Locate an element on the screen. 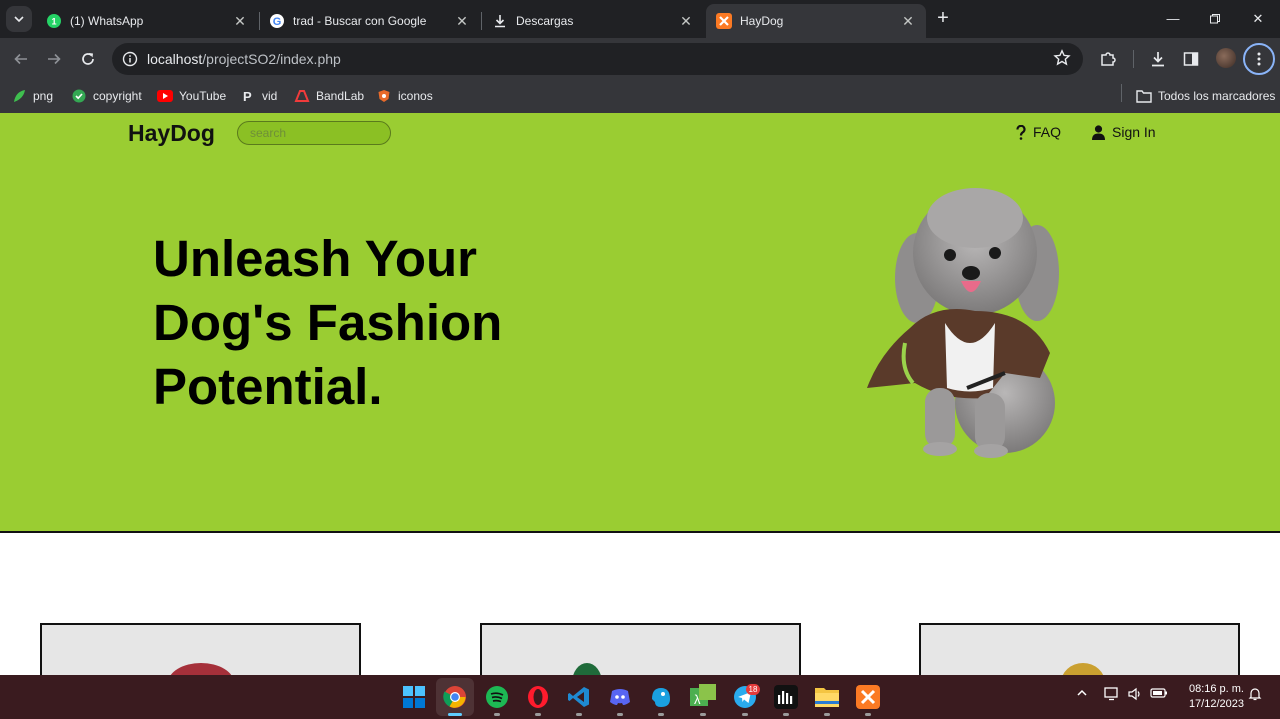 The image size is (1280, 719). bookmark-label: png is located at coordinates (43, 96).